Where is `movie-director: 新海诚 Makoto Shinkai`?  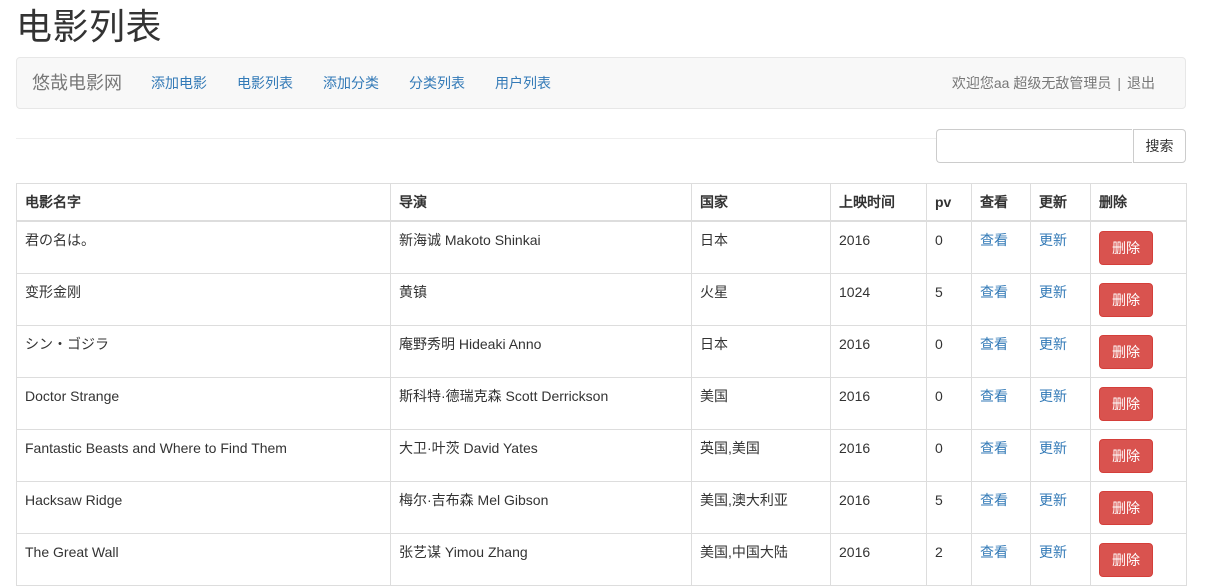 movie-director: 新海诚 Makoto Shinkai is located at coordinates (541, 247).